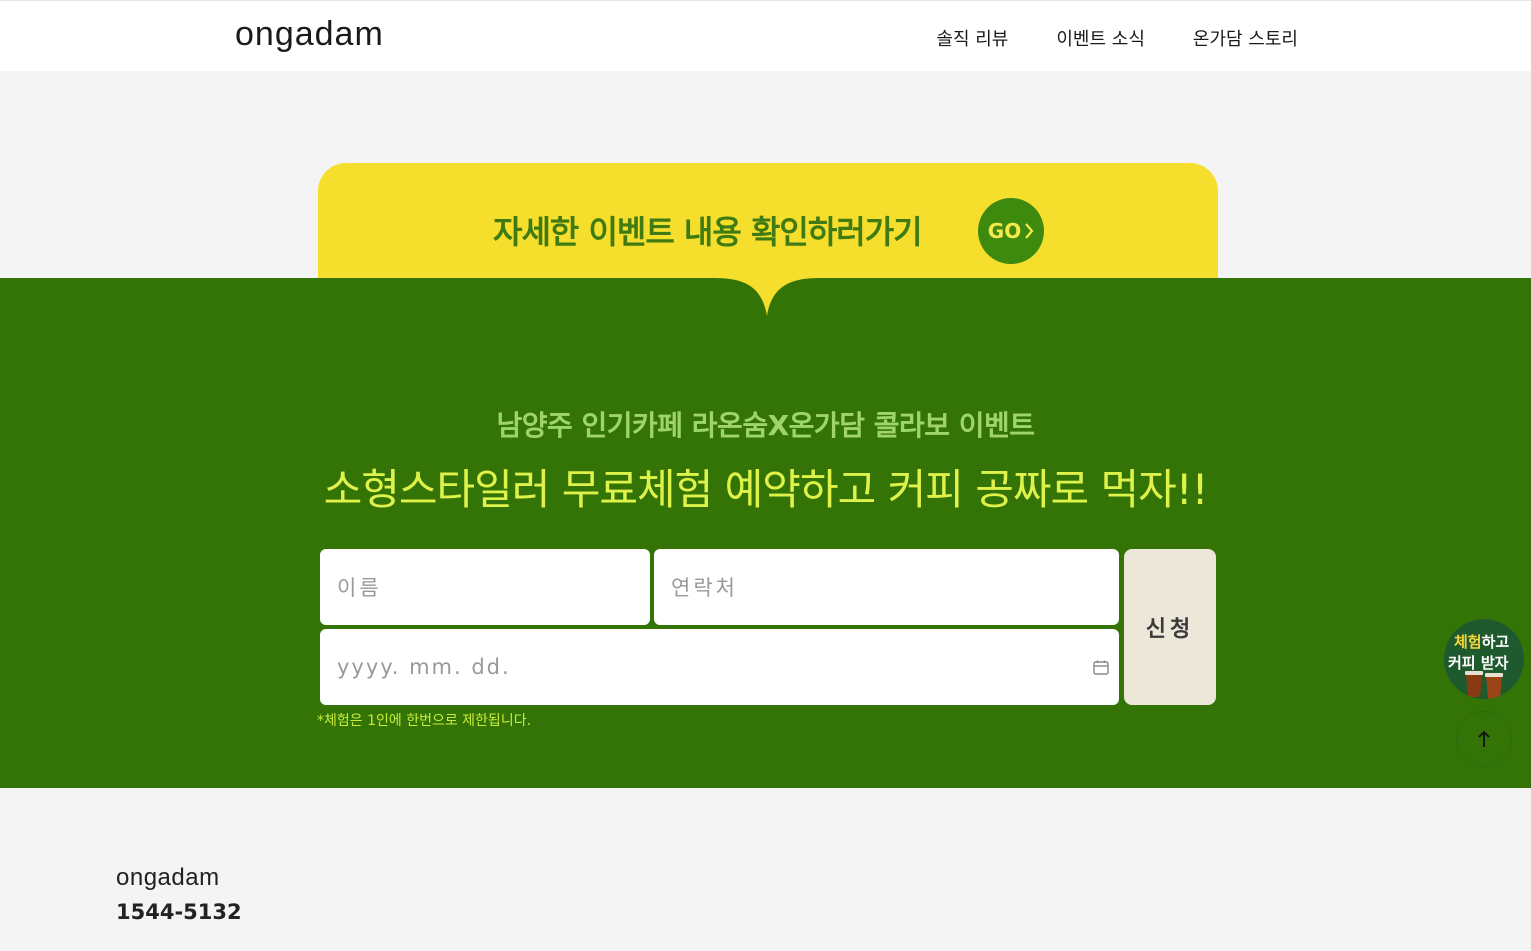 The height and width of the screenshot is (951, 1531). I want to click on footer-logo: ongadam, so click(168, 877).